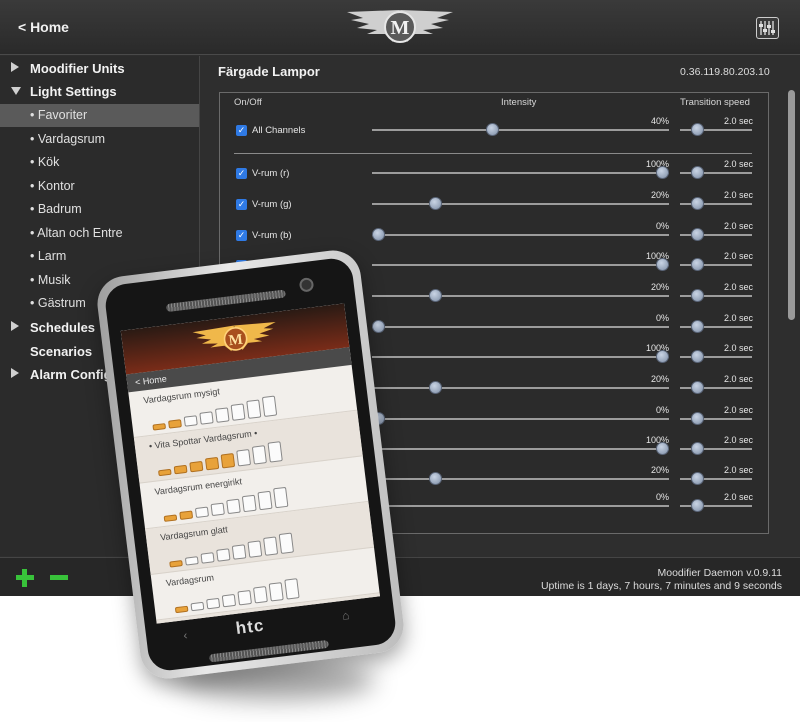 The width and height of the screenshot is (800, 722). I want to click on sidebar-subitem-kontor: • Kontor, so click(99, 186).